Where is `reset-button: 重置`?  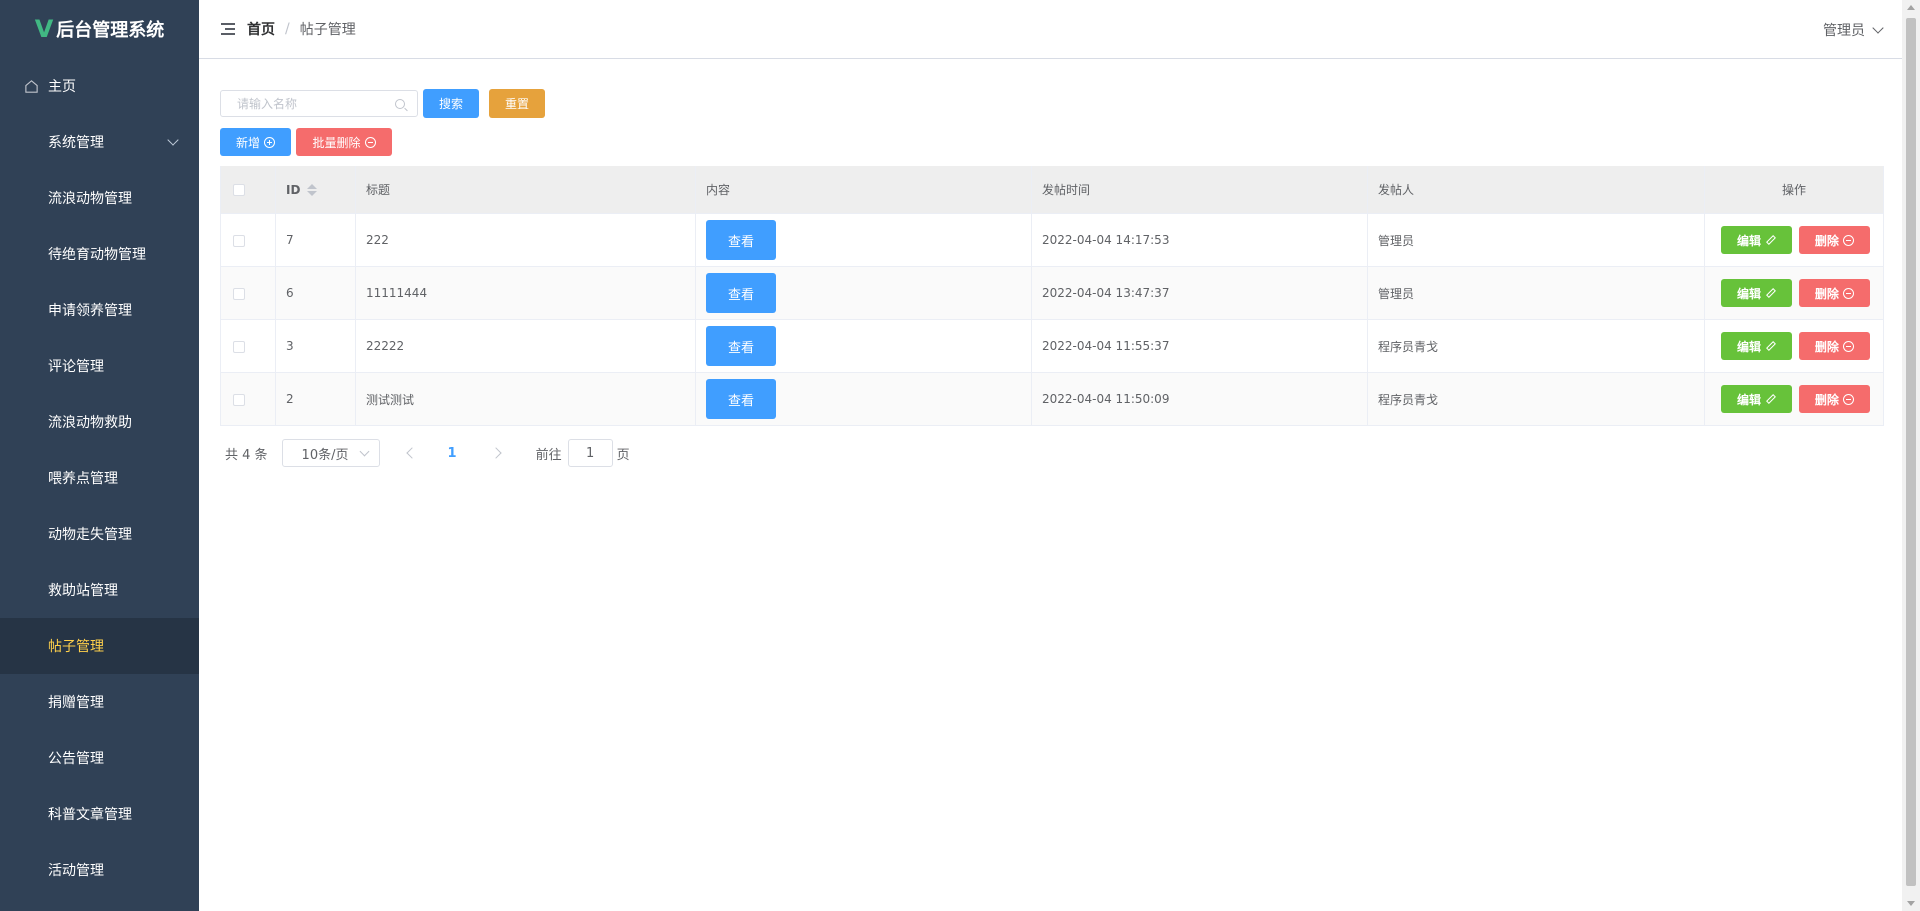
reset-button: 重置 is located at coordinates (517, 103).